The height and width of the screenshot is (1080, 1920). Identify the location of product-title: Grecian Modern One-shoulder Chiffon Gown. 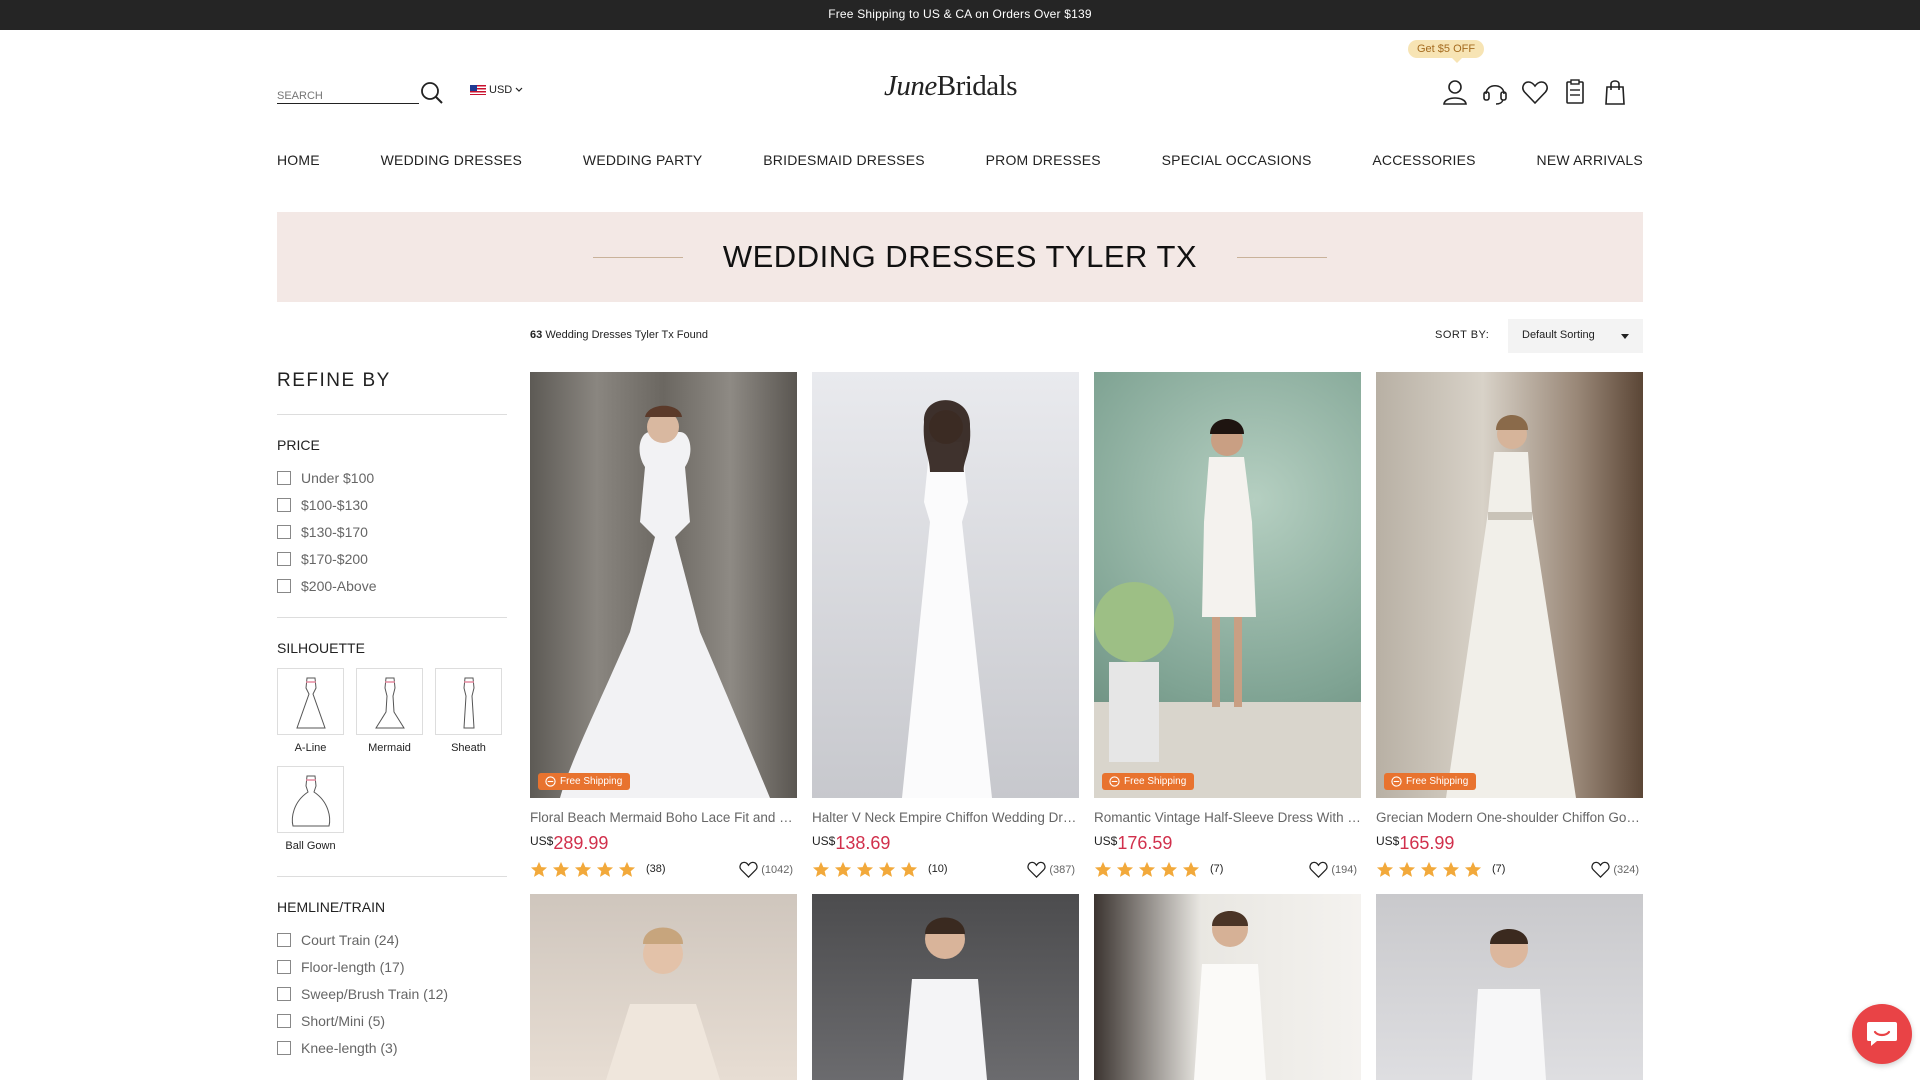
(1509, 817).